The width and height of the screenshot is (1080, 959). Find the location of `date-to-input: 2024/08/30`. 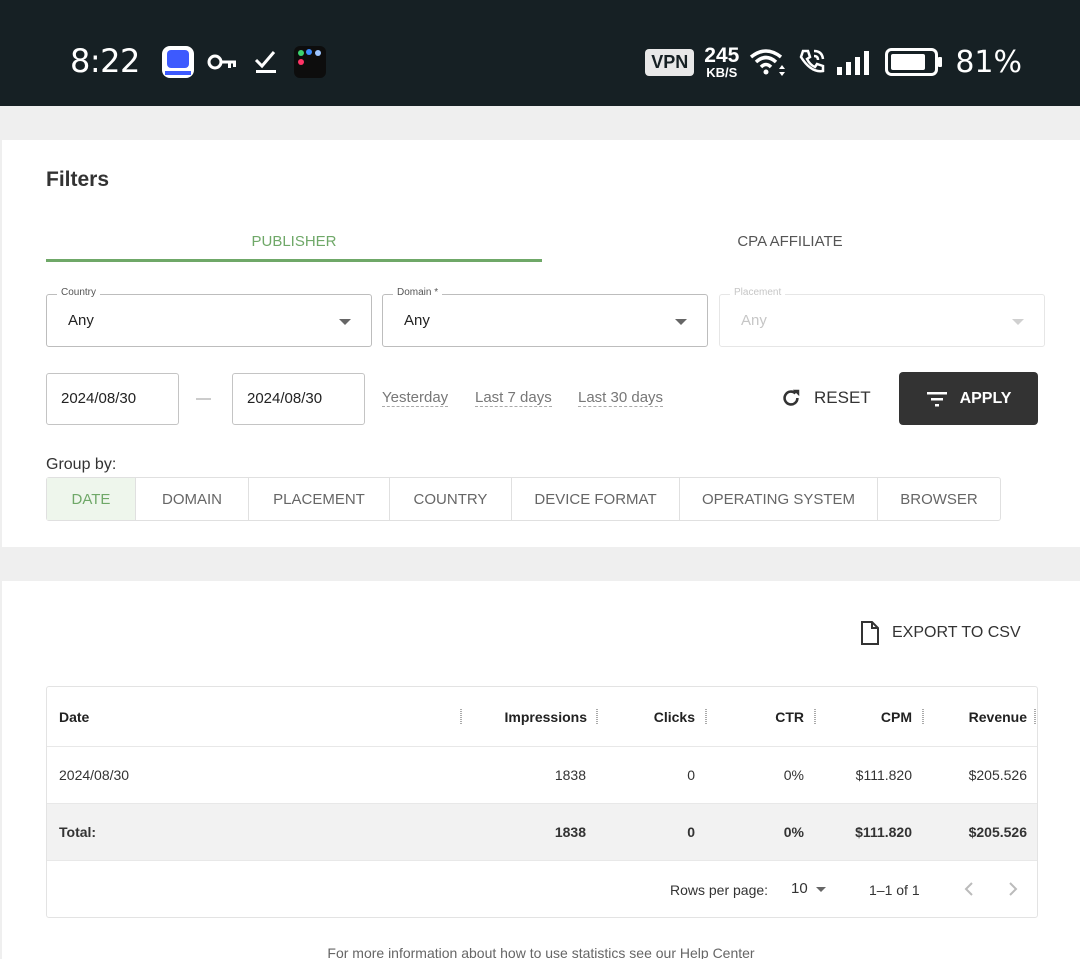

date-to-input: 2024/08/30 is located at coordinates (298, 399).